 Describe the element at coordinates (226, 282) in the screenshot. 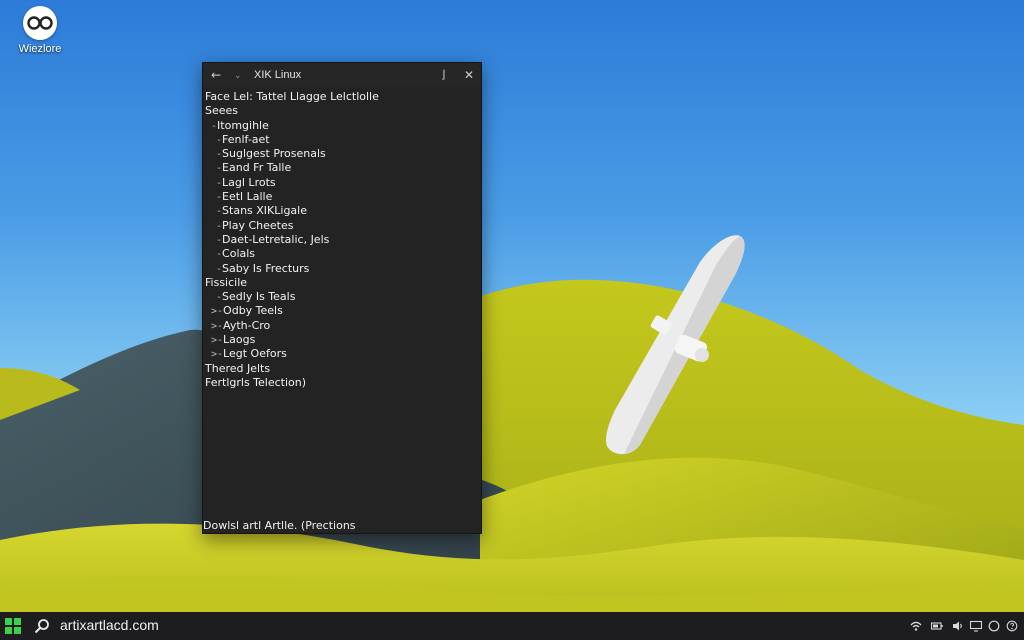

I see `tree-item-label: Fissicile` at that location.